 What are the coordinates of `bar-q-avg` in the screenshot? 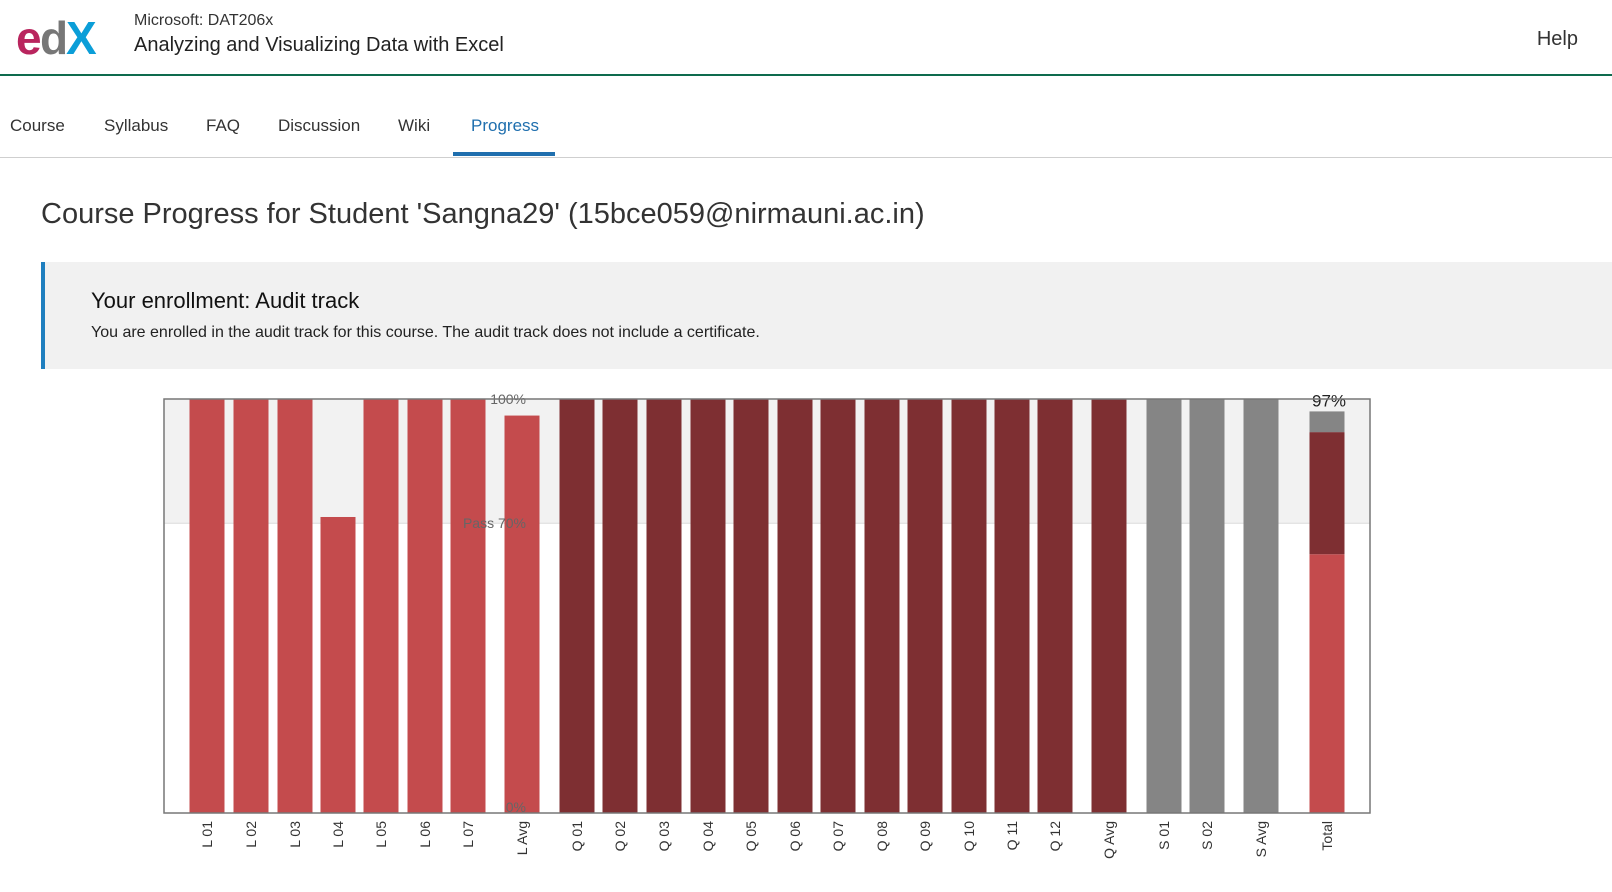 It's located at (1109, 606).